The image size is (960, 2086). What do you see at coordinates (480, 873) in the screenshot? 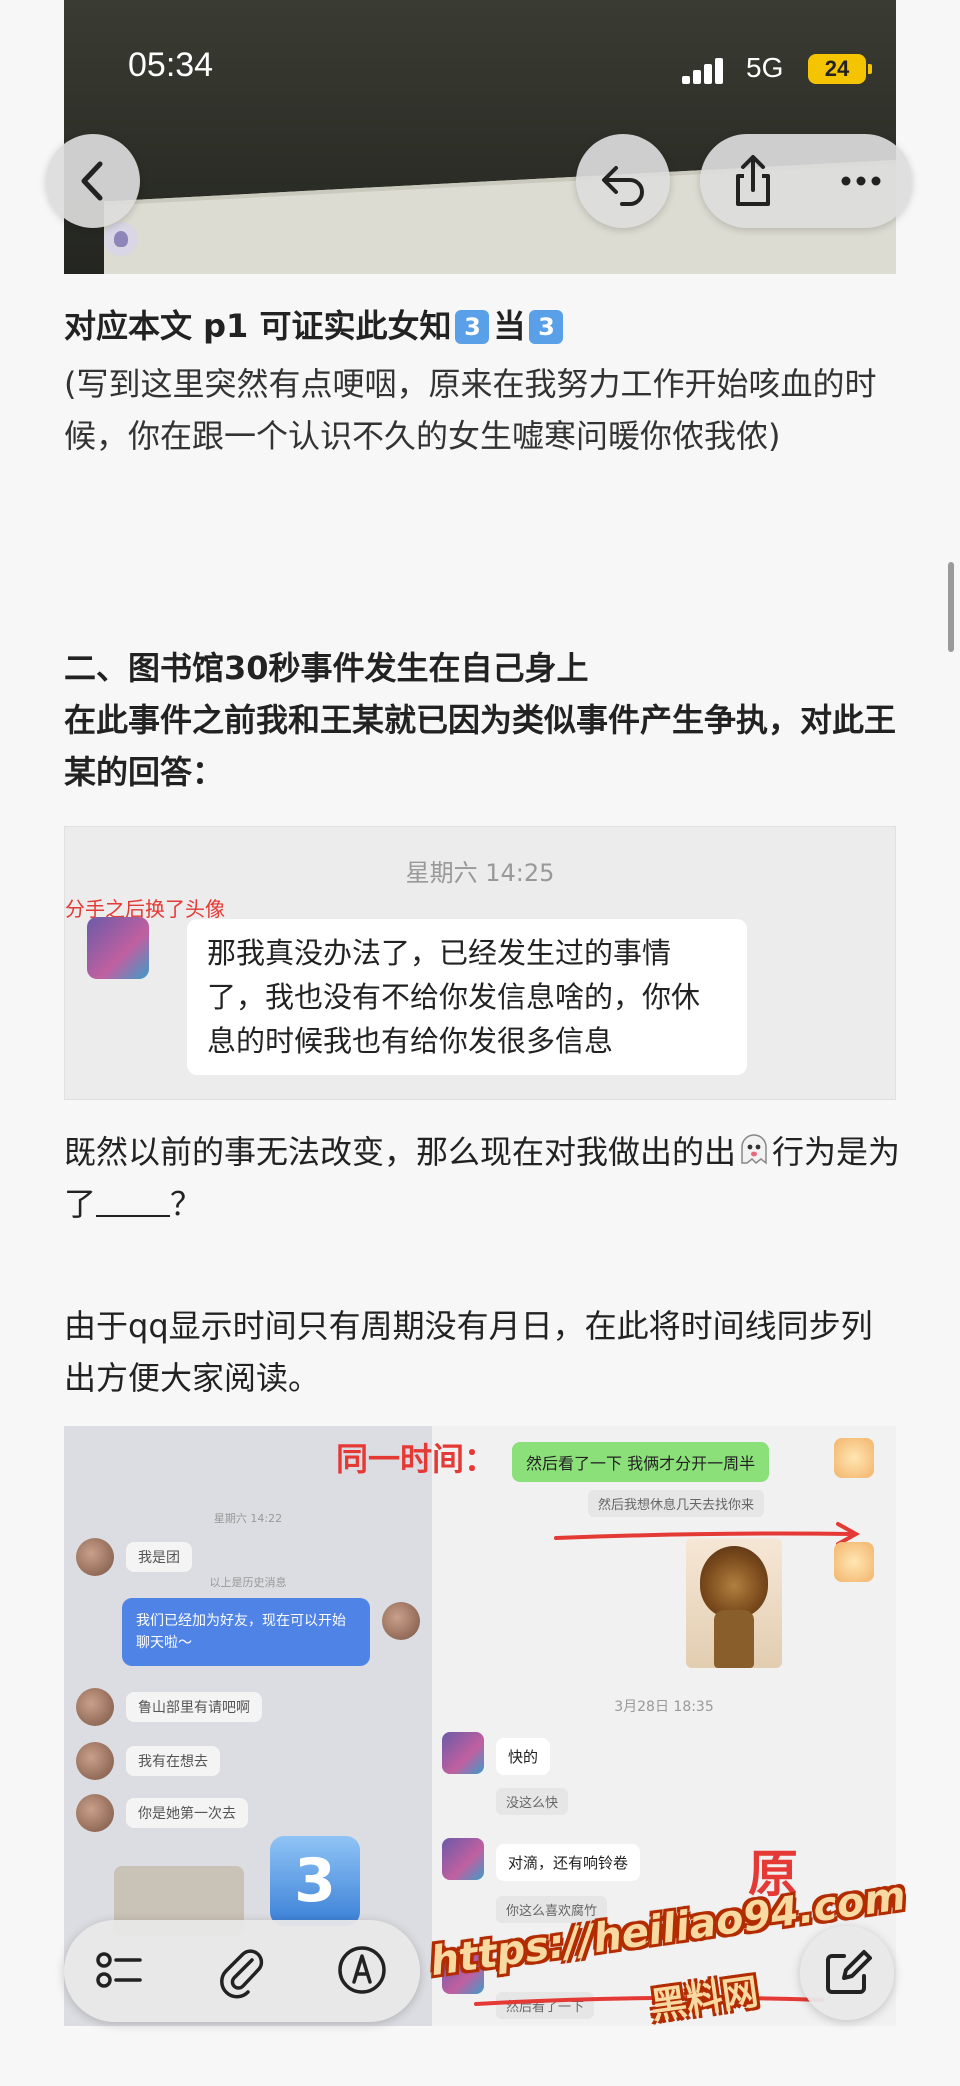
I see `chat-timestamp: 星期六 14:25` at bounding box center [480, 873].